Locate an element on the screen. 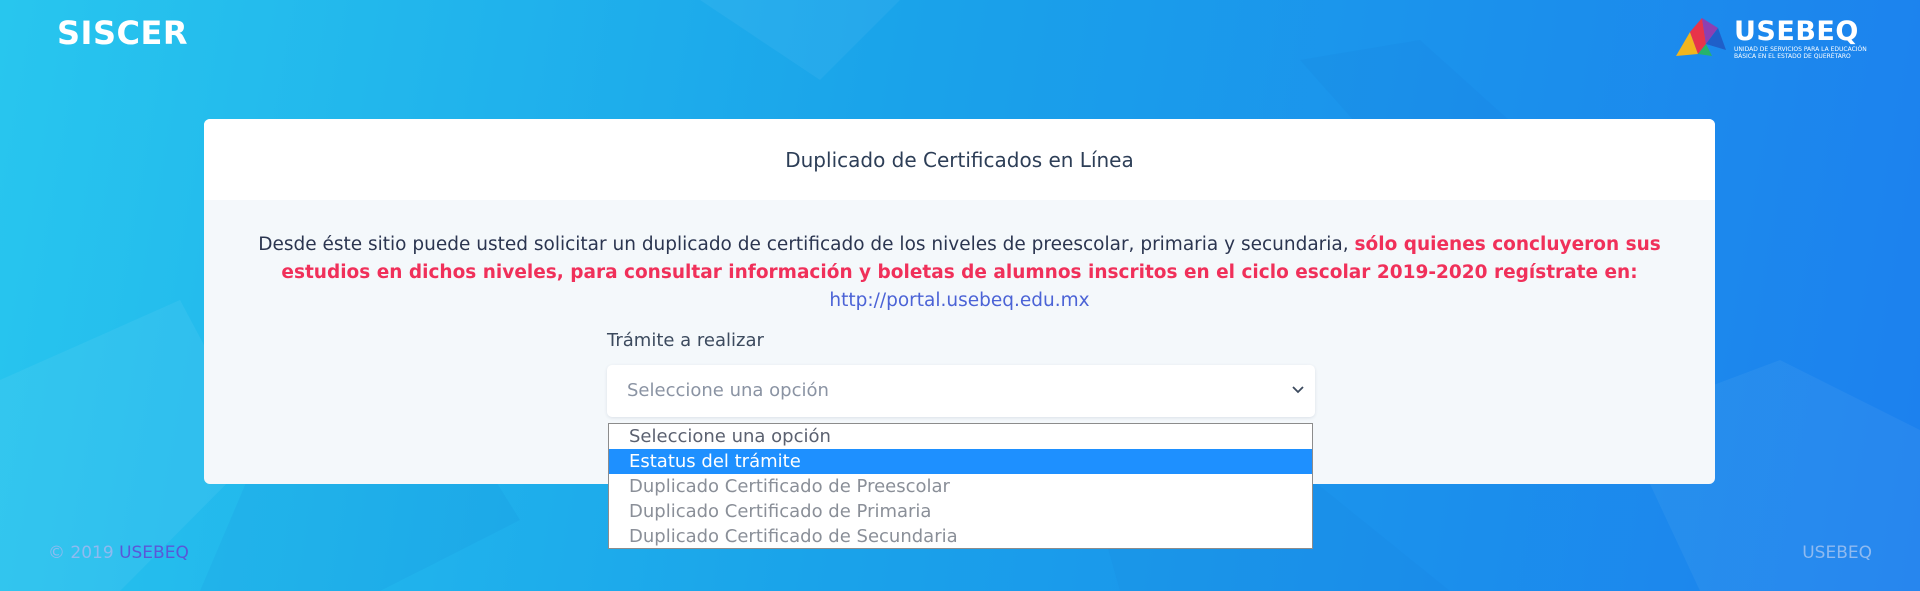 The image size is (1920, 591). footer-copyright: © 2019 USEBEQ is located at coordinates (118, 553).